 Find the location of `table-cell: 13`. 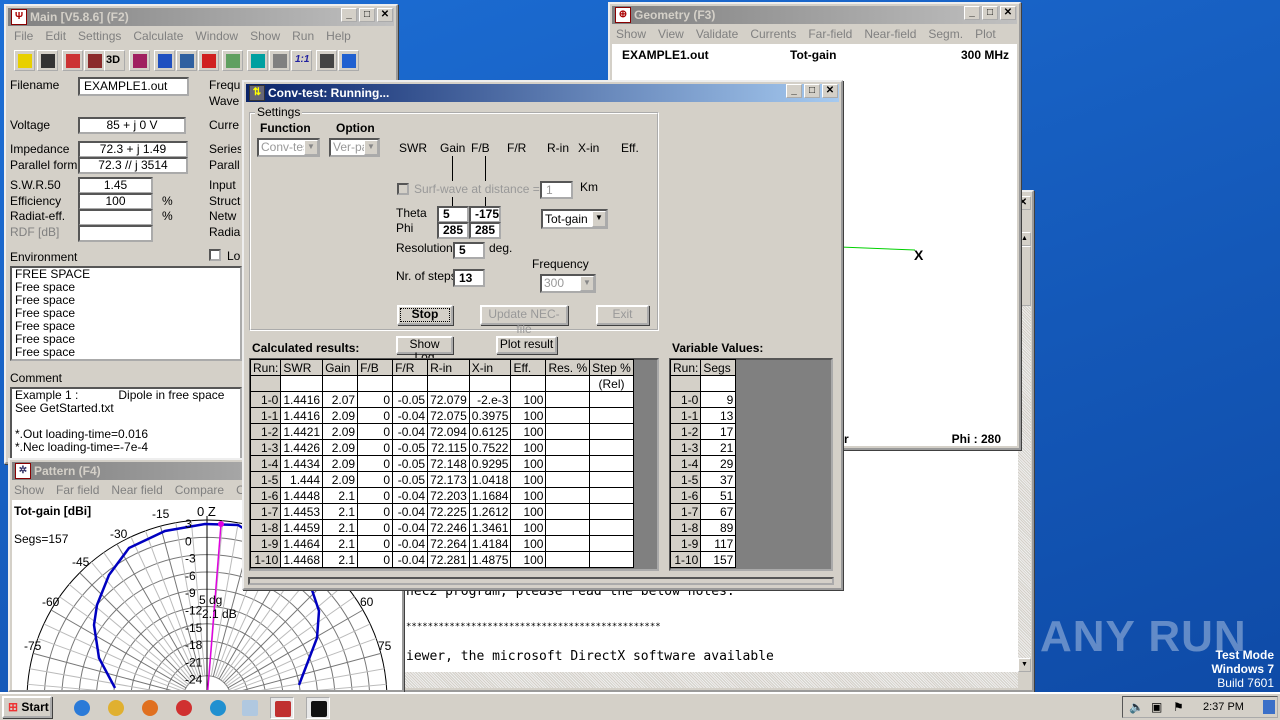

table-cell: 13 is located at coordinates (718, 415).